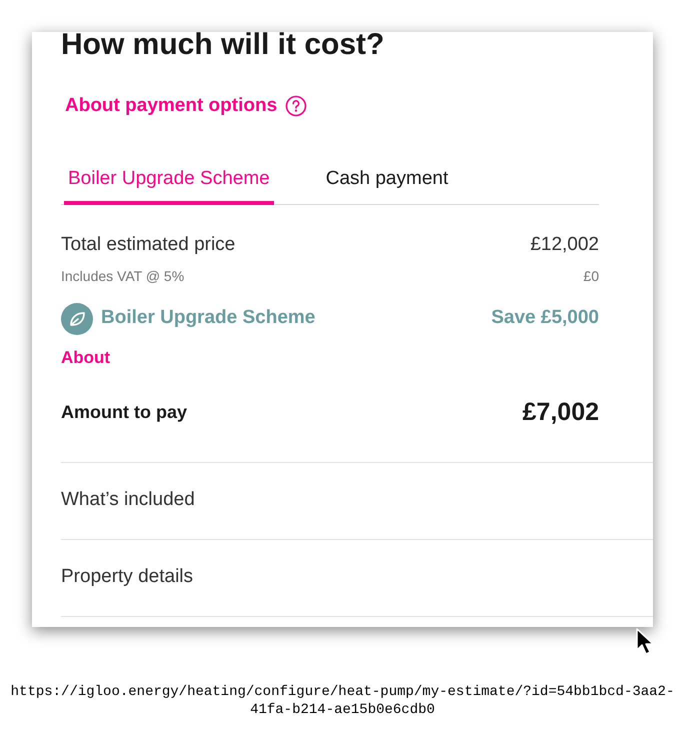 Image resolution: width=685 pixels, height=739 pixels. I want to click on amount-label: Amount to pay, so click(124, 412).